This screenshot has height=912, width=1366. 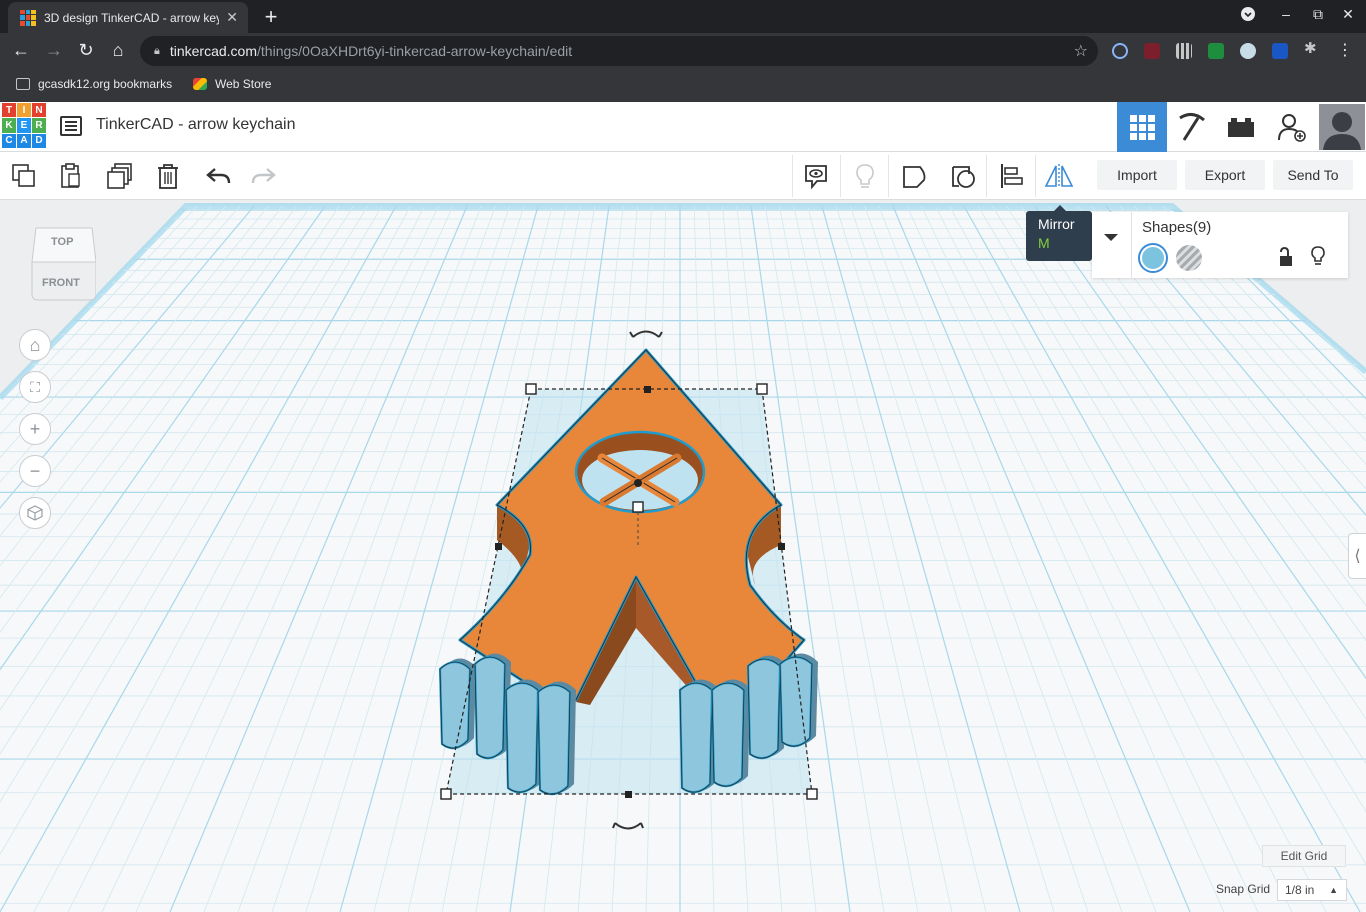 I want to click on restore-icon: ⧉, so click(x=1318, y=14).